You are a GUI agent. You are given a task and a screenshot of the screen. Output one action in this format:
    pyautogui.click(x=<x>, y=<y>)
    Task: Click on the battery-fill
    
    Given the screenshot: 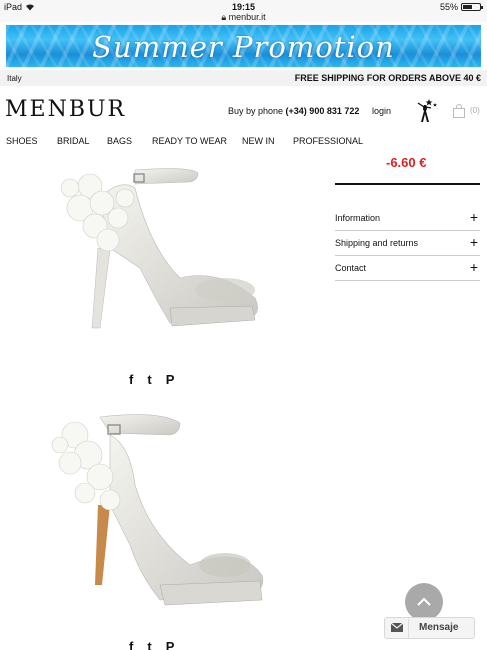 What is the action you would take?
    pyautogui.click(x=467, y=7)
    